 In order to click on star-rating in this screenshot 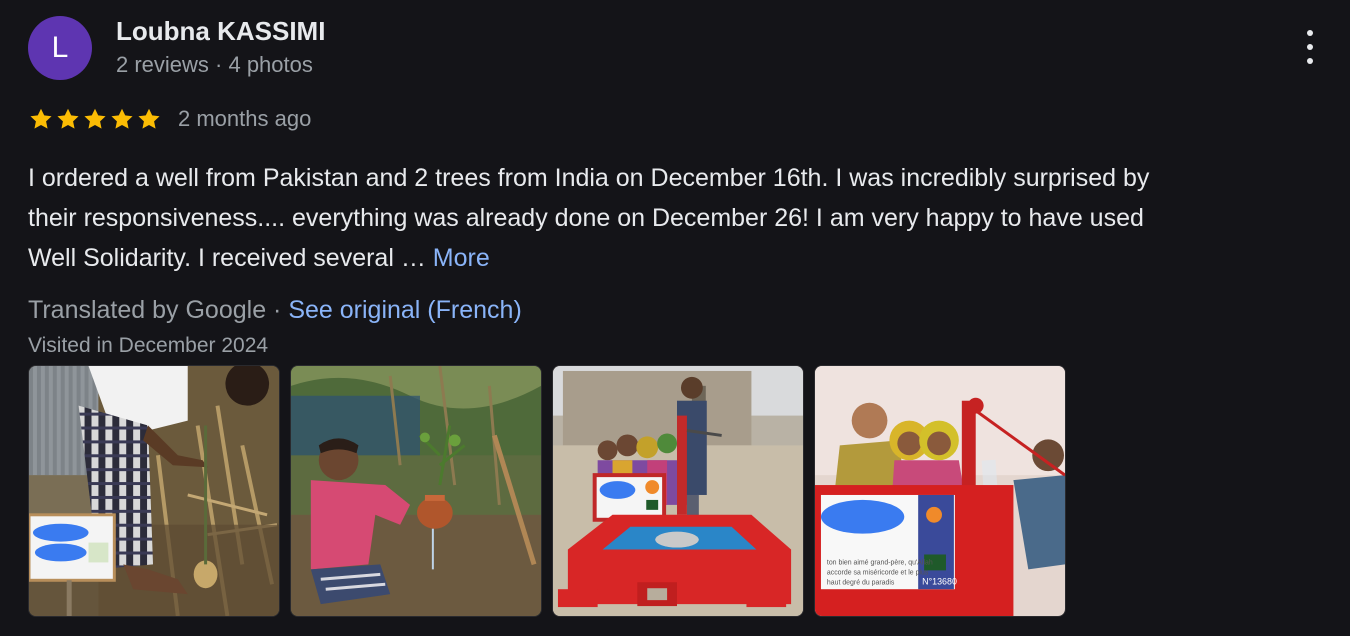, I will do `click(95, 119)`.